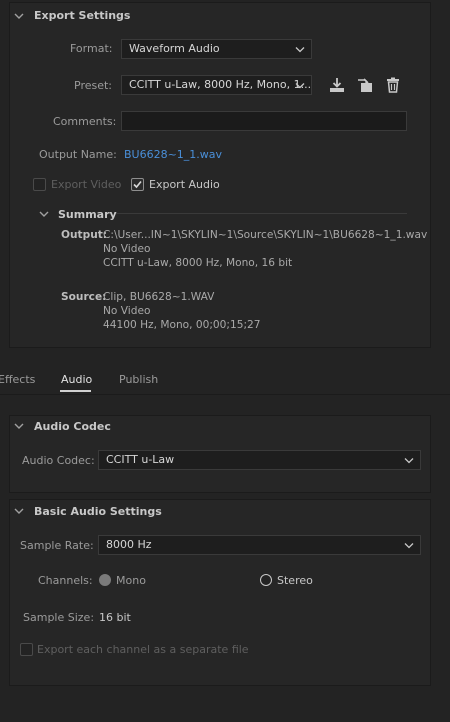 Image resolution: width=450 pixels, height=722 pixels. I want to click on channels-label: Channels:, so click(65, 580).